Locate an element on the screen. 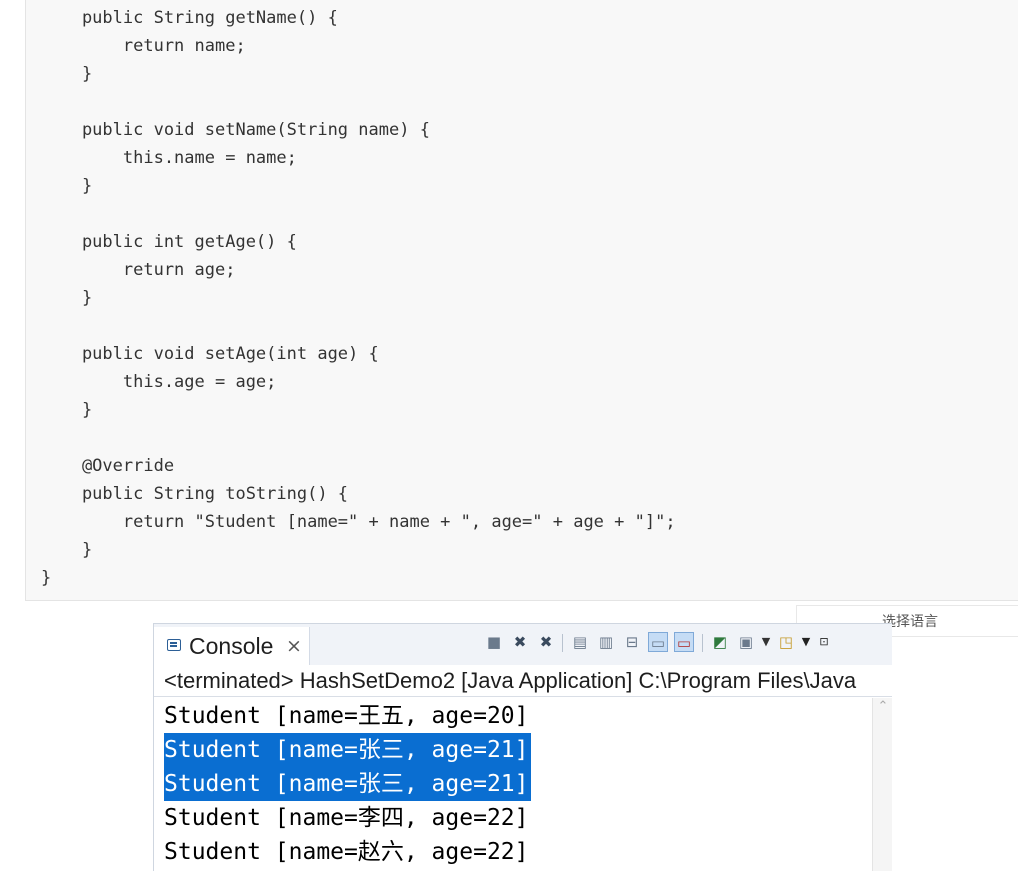 Image resolution: width=1018 pixels, height=871 pixels. code-line: return name; is located at coordinates (143, 46).